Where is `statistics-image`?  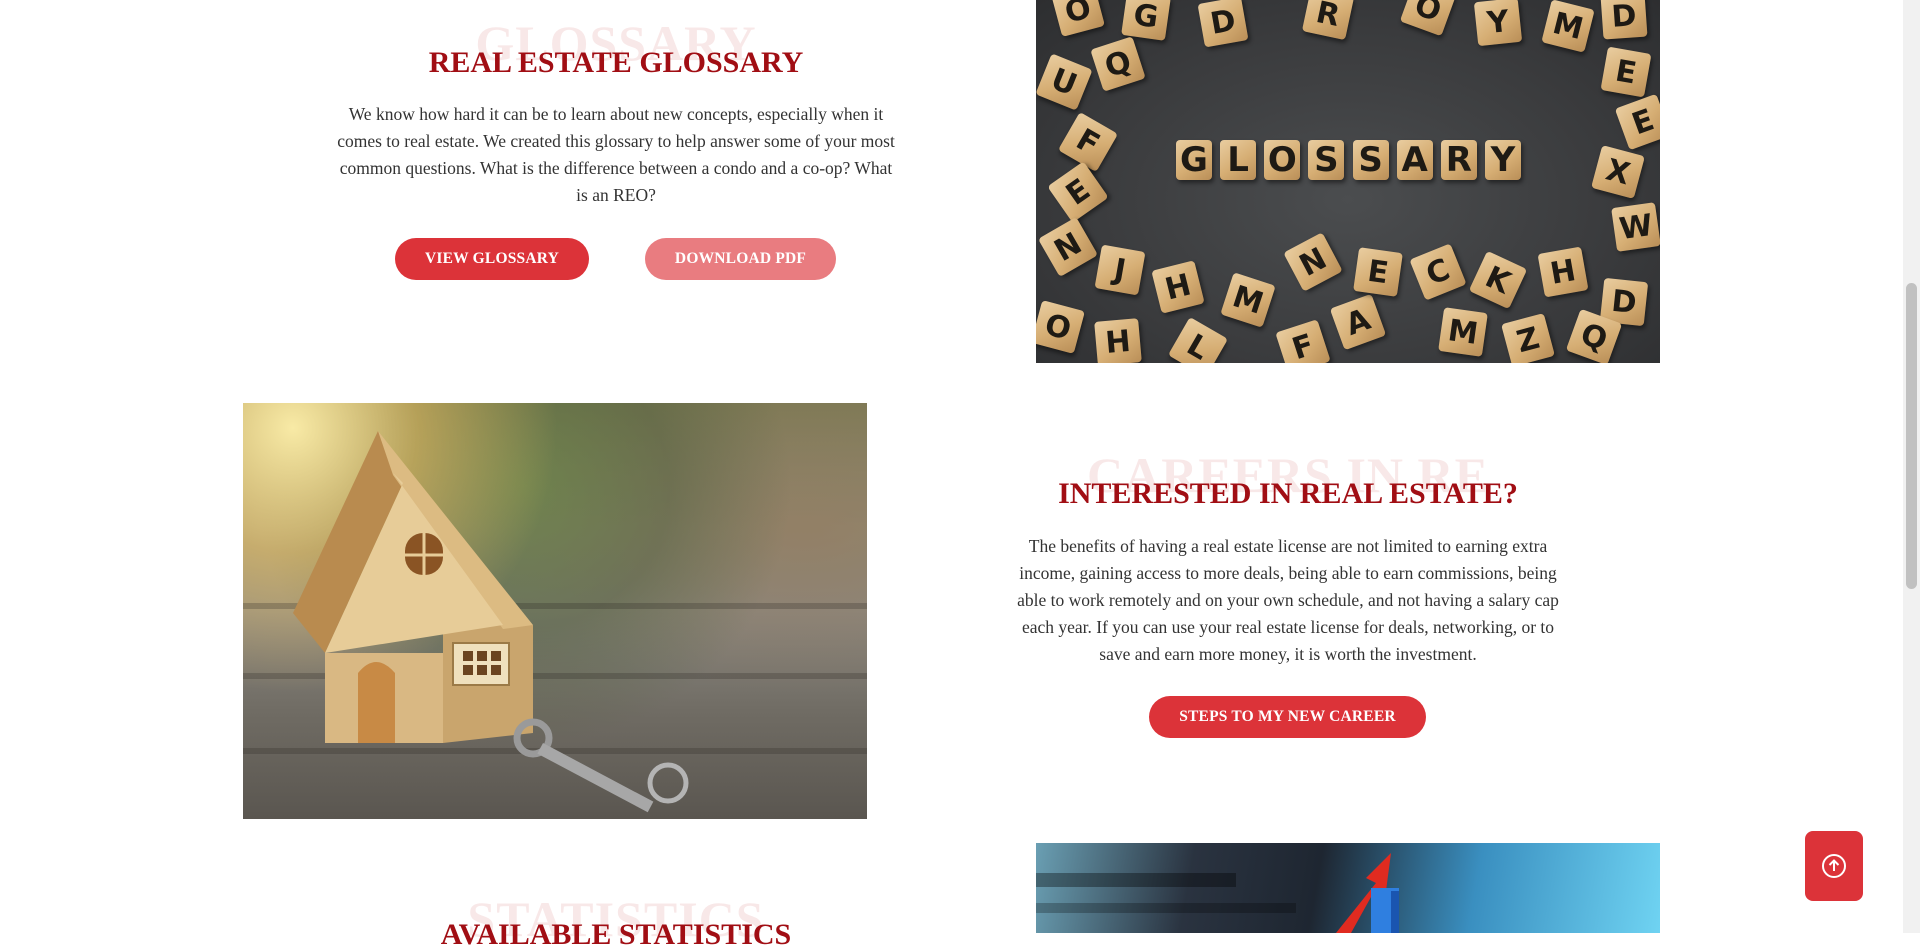
statistics-image is located at coordinates (1348, 888).